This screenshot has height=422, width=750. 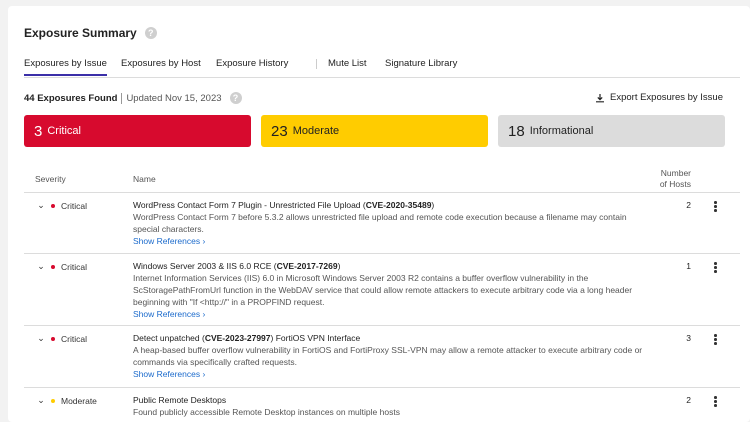 I want to click on severity-cell: ⌄ Moderate, so click(x=66, y=400).